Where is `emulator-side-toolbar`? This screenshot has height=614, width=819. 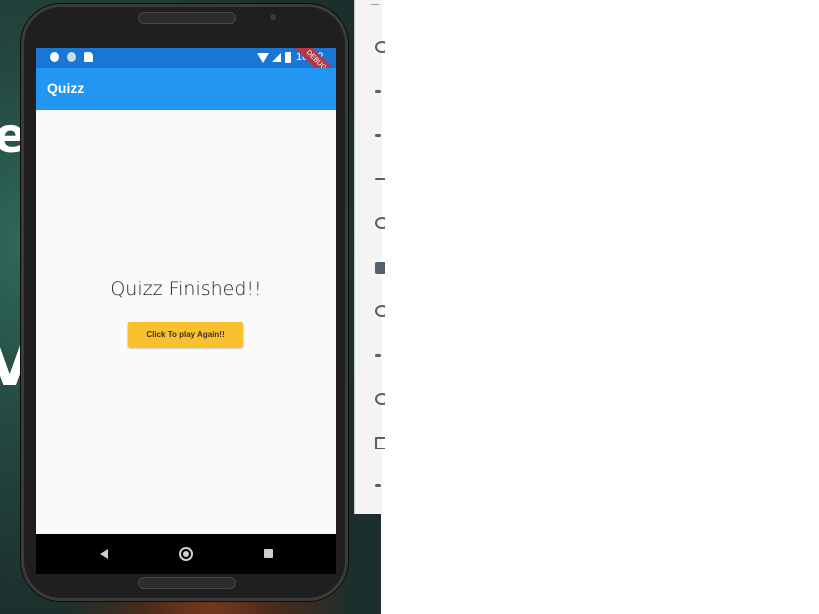
emulator-side-toolbar is located at coordinates (369, 257).